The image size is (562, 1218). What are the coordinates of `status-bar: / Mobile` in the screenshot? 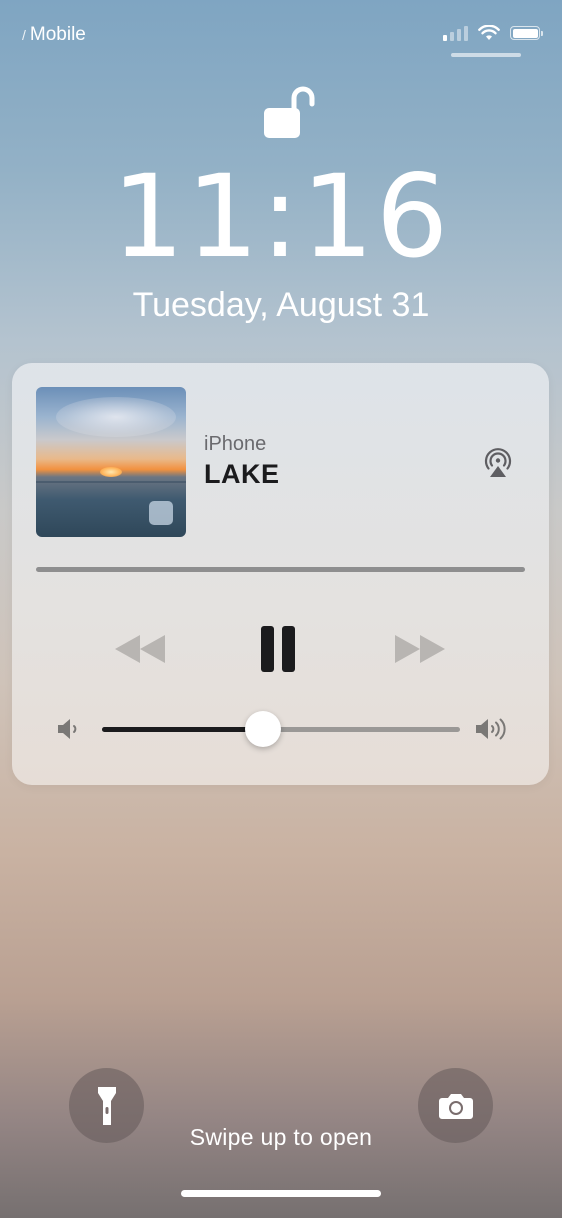 It's located at (281, 35).